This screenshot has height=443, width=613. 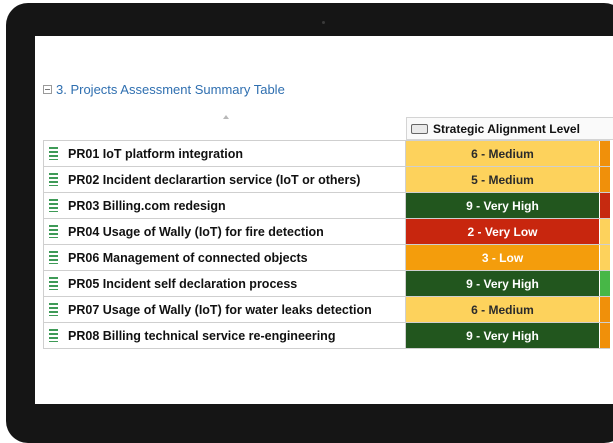 What do you see at coordinates (503, 257) in the screenshot?
I see `alignment-level-cell: 3 - Low` at bounding box center [503, 257].